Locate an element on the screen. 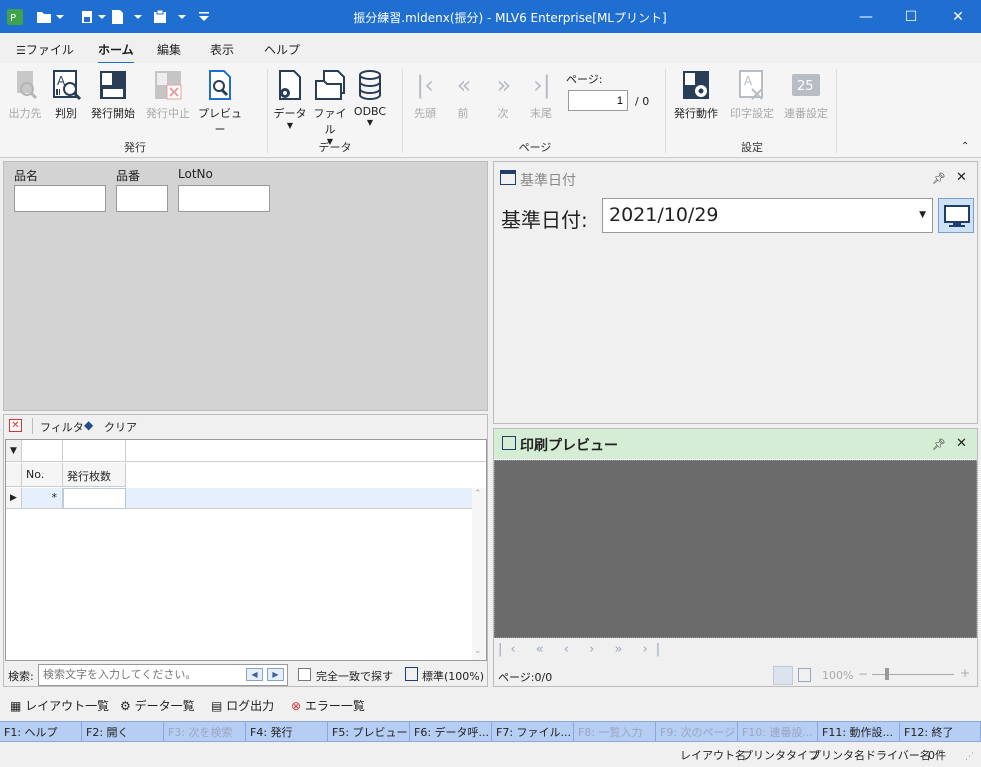  clear-button: クリア is located at coordinates (120, 427).